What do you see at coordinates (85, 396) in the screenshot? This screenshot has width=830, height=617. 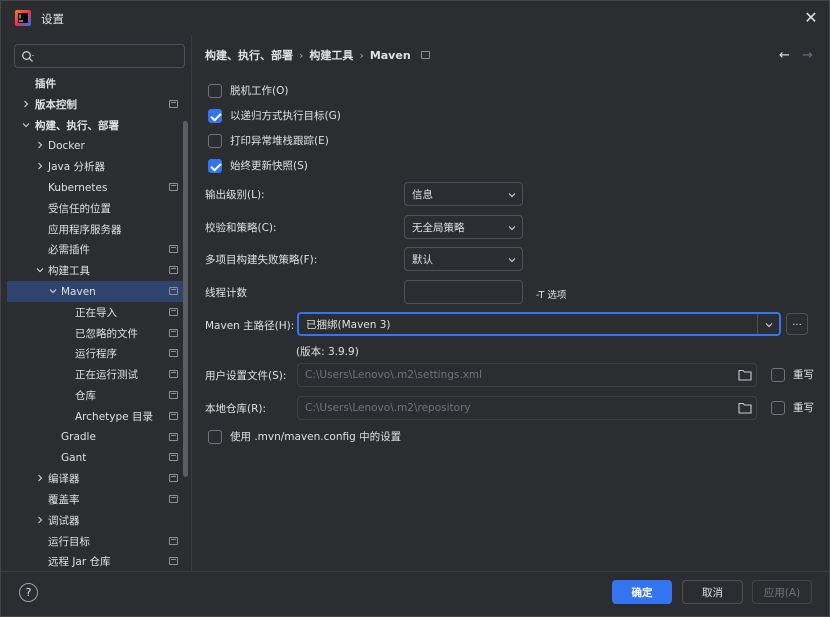 I see `tree-item-label: 仓库` at bounding box center [85, 396].